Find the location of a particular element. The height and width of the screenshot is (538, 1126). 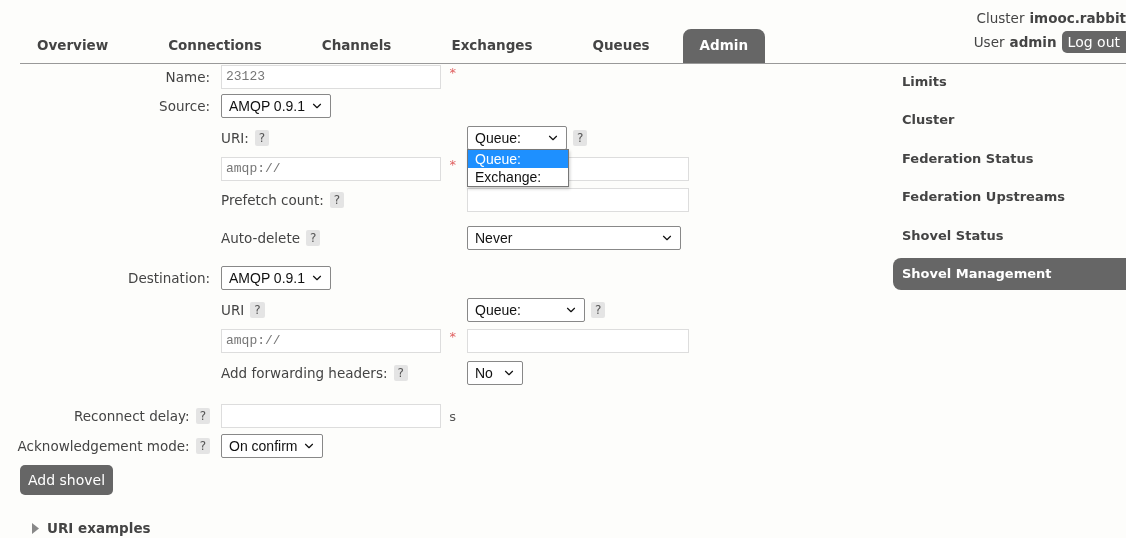

sidebar-item: Shovel Status is located at coordinates (1009, 235).